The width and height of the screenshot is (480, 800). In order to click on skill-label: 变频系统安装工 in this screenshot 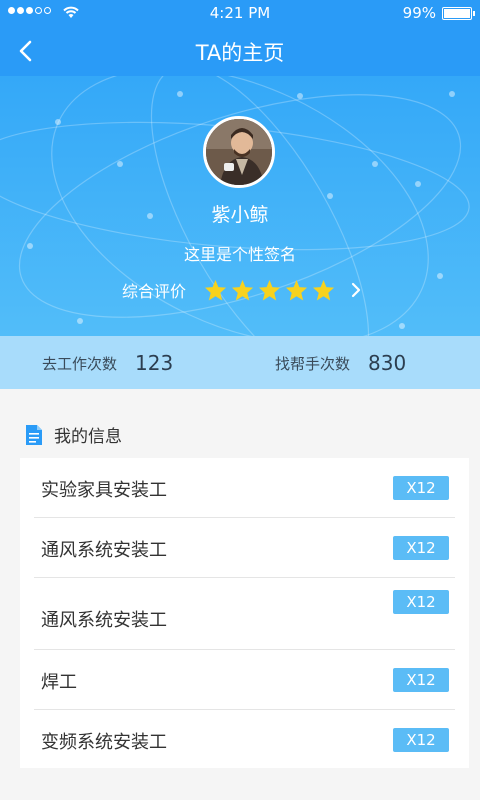, I will do `click(104, 742)`.